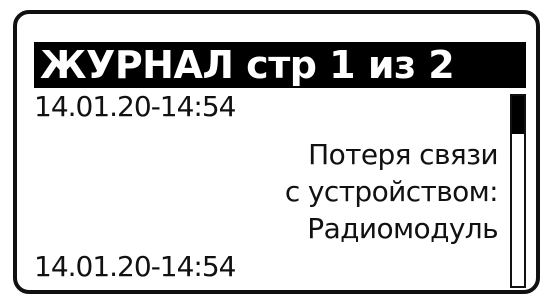  I want to click on scrollbar-thumb, so click(518, 115).